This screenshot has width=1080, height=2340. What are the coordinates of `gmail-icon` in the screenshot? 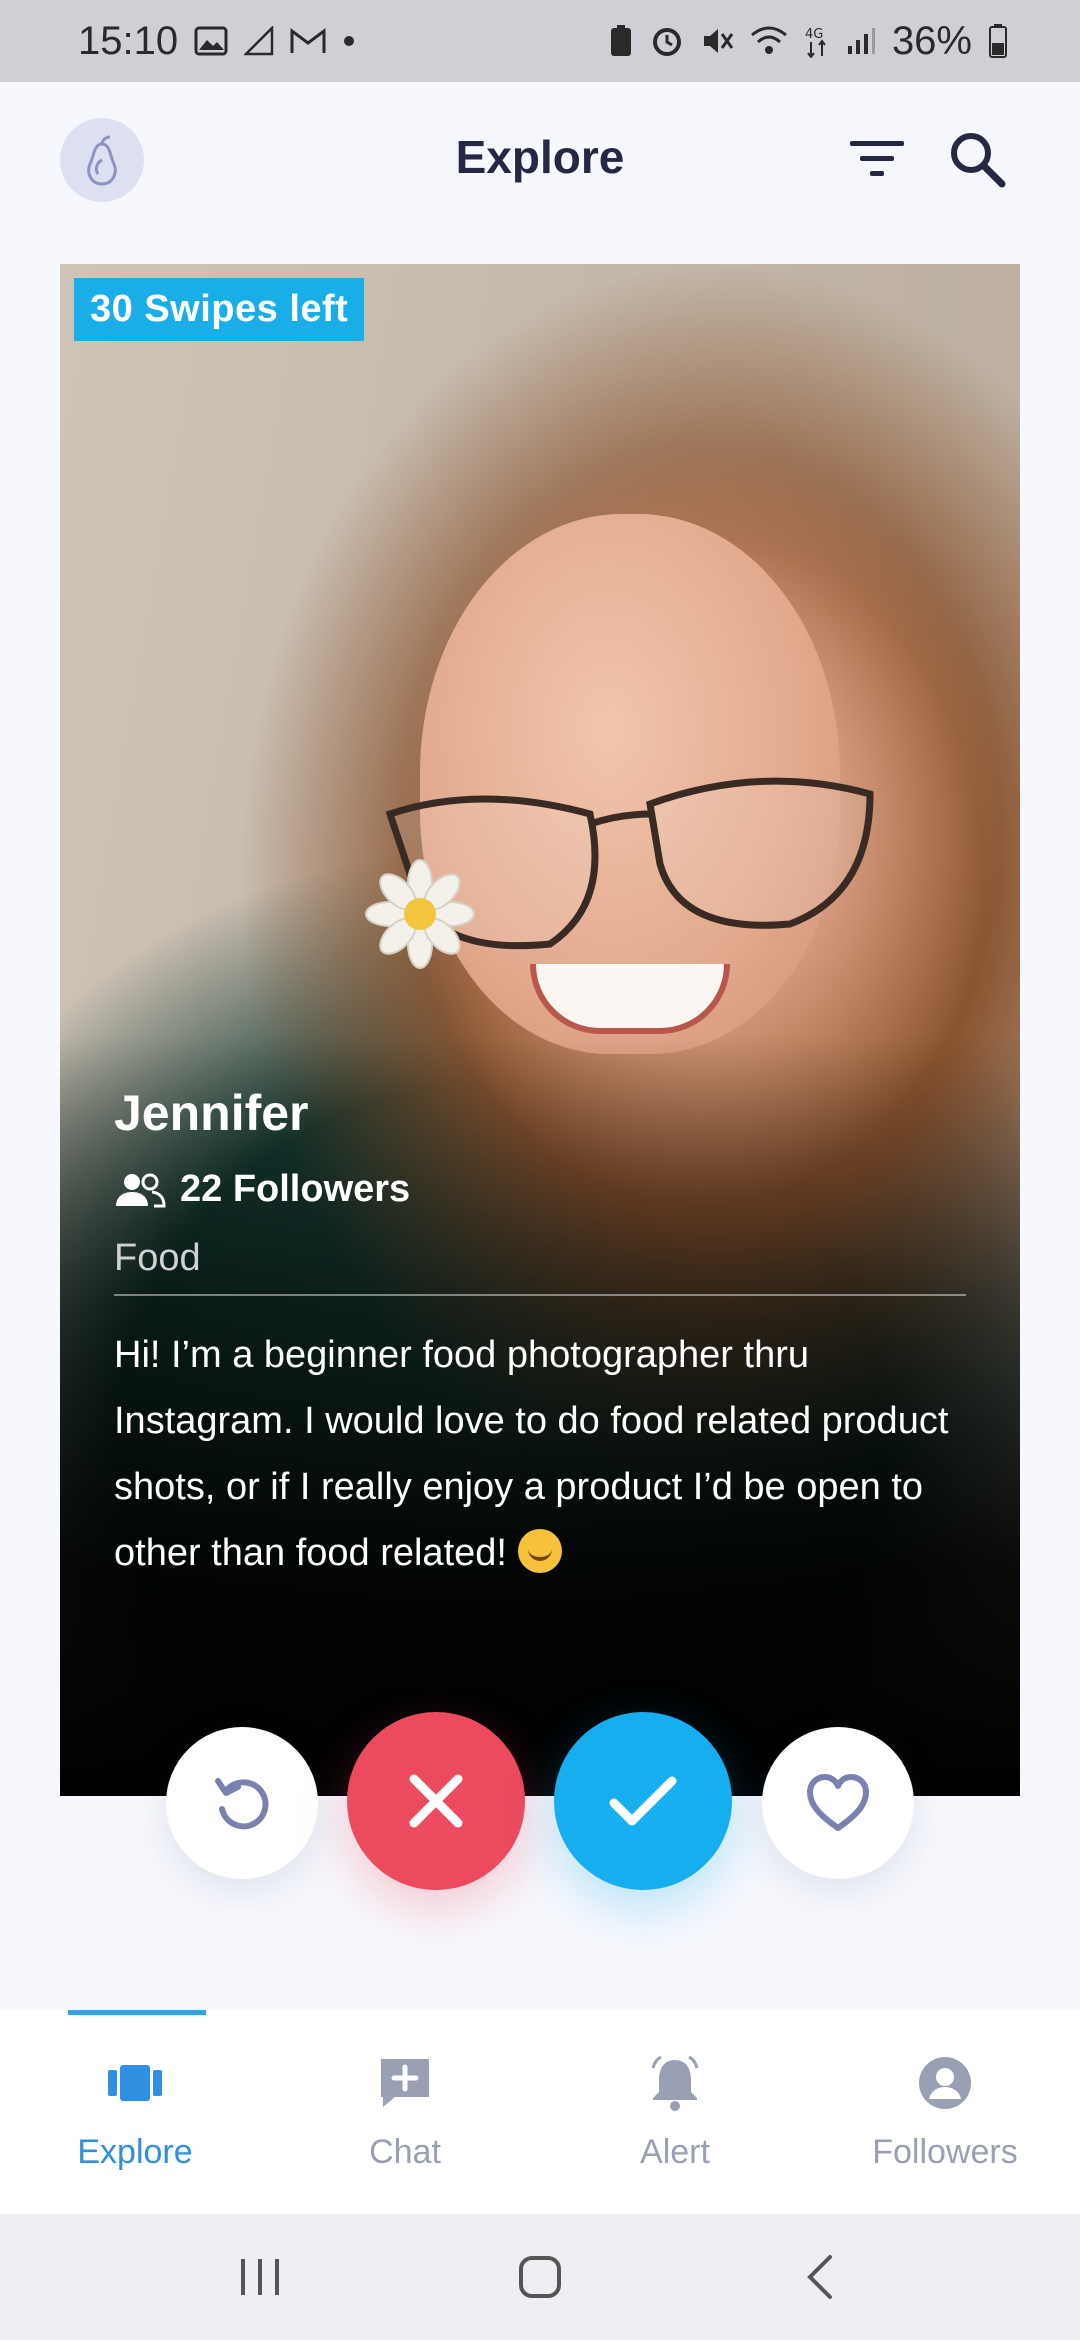 It's located at (308, 41).